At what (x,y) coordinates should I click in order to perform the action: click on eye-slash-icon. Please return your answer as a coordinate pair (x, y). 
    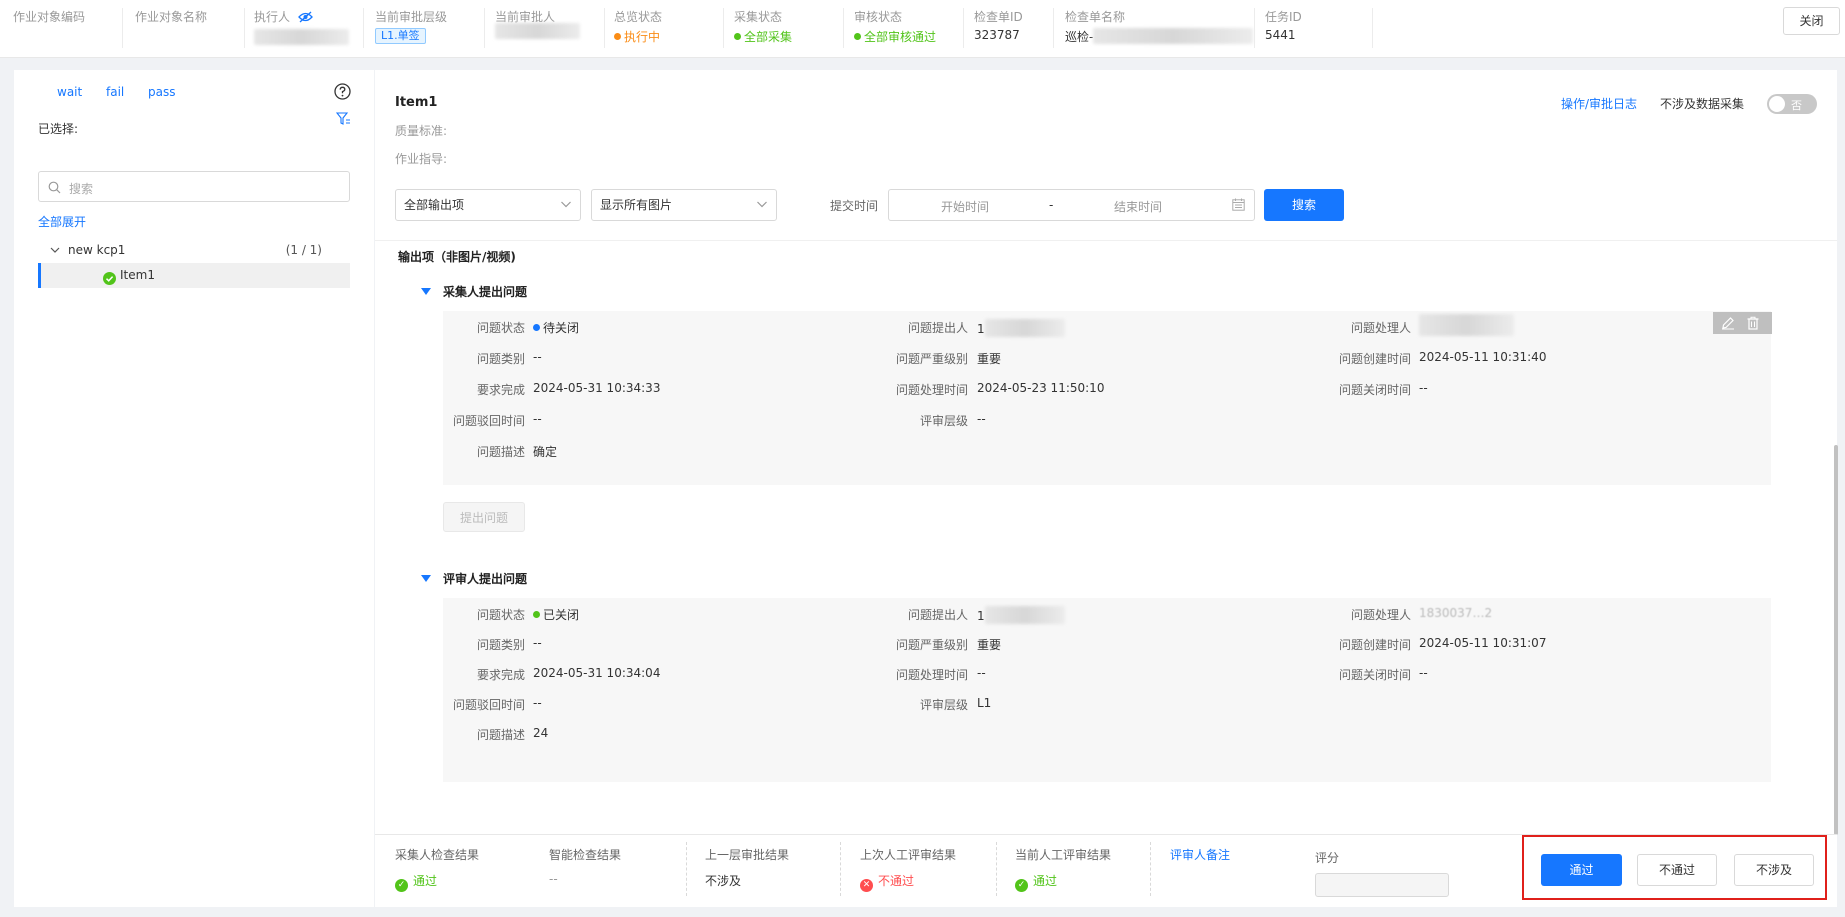
    Looking at the image, I should click on (305, 18).